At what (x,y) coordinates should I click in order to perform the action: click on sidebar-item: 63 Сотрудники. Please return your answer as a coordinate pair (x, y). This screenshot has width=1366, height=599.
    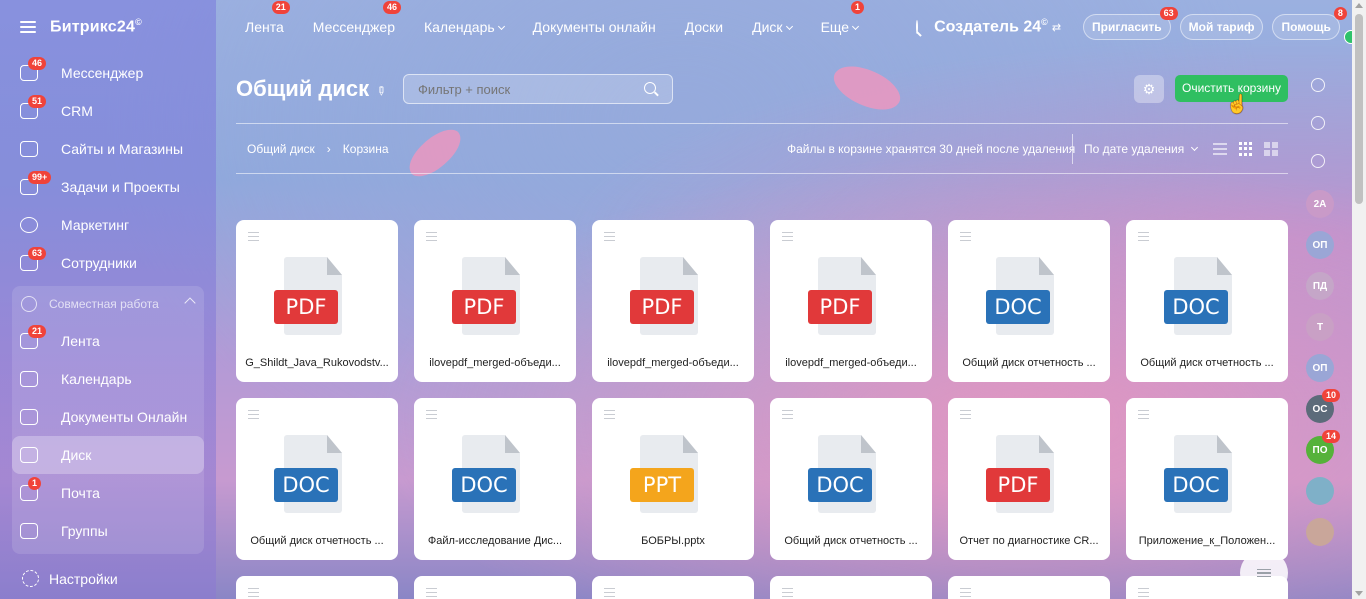
    Looking at the image, I should click on (108, 263).